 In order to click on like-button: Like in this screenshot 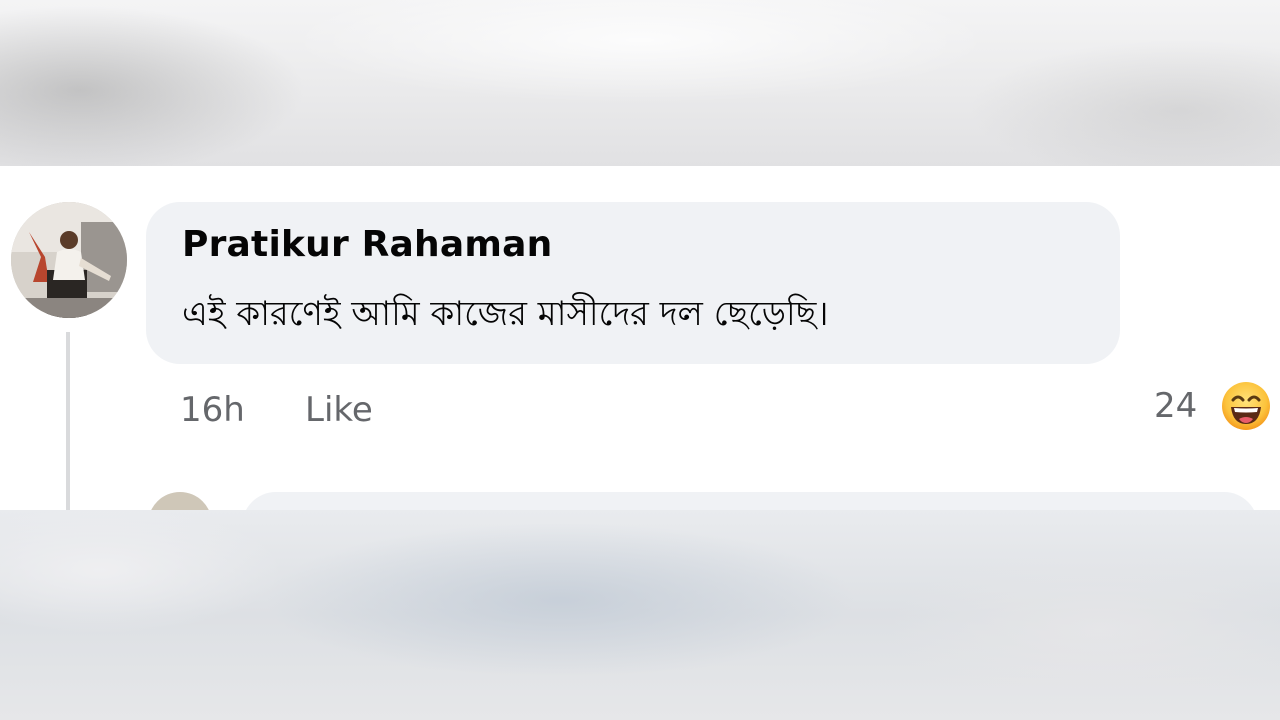, I will do `click(339, 410)`.